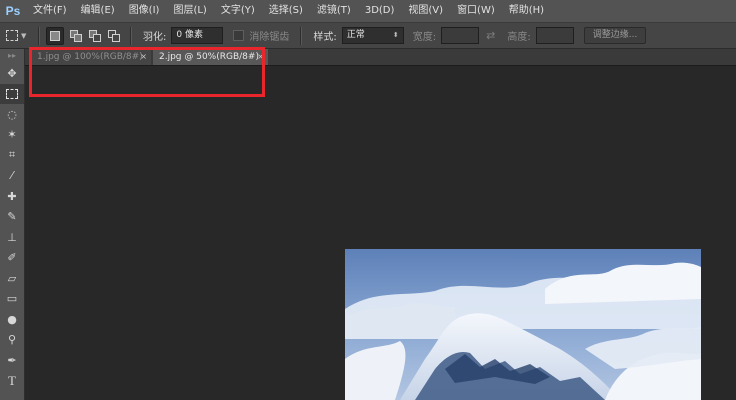  I want to click on tool-panel: ▸▸ ✥ ◌ ✶ ⌗ ⁄ ✚ ✎ ⊥ ✐ ▱ ▭ ● ⚲ ✒ T, so click(12, 224).